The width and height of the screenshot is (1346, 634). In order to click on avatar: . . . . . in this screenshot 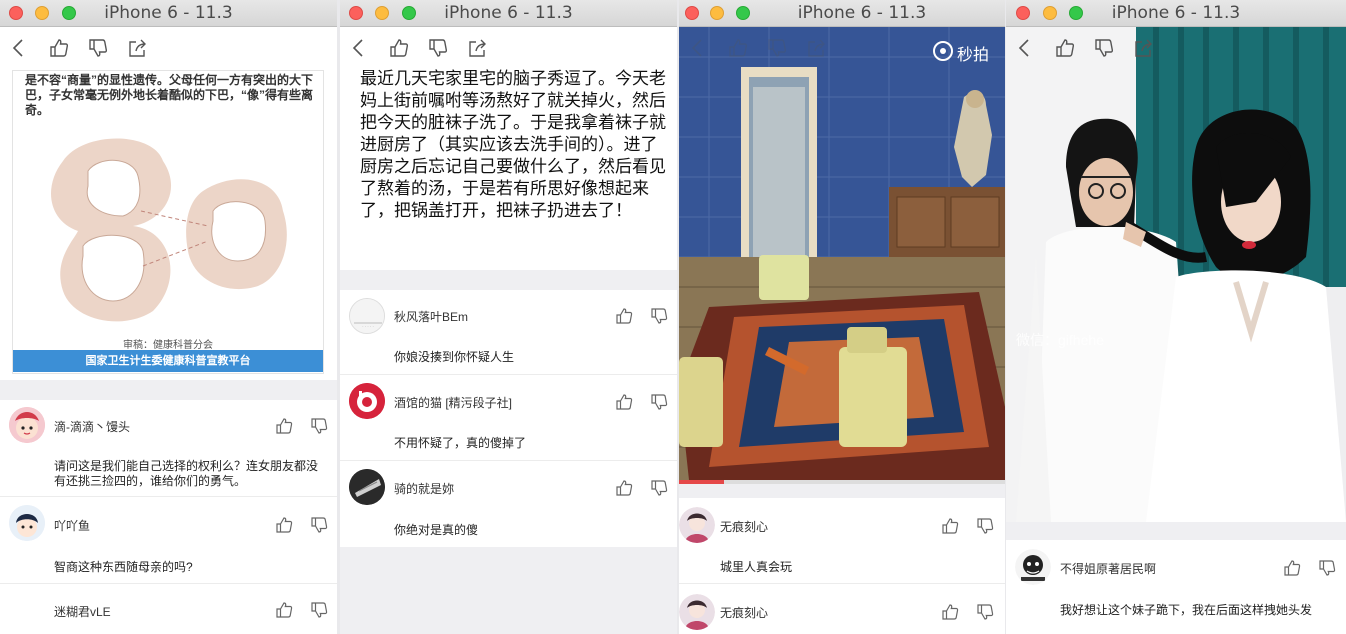, I will do `click(367, 316)`.